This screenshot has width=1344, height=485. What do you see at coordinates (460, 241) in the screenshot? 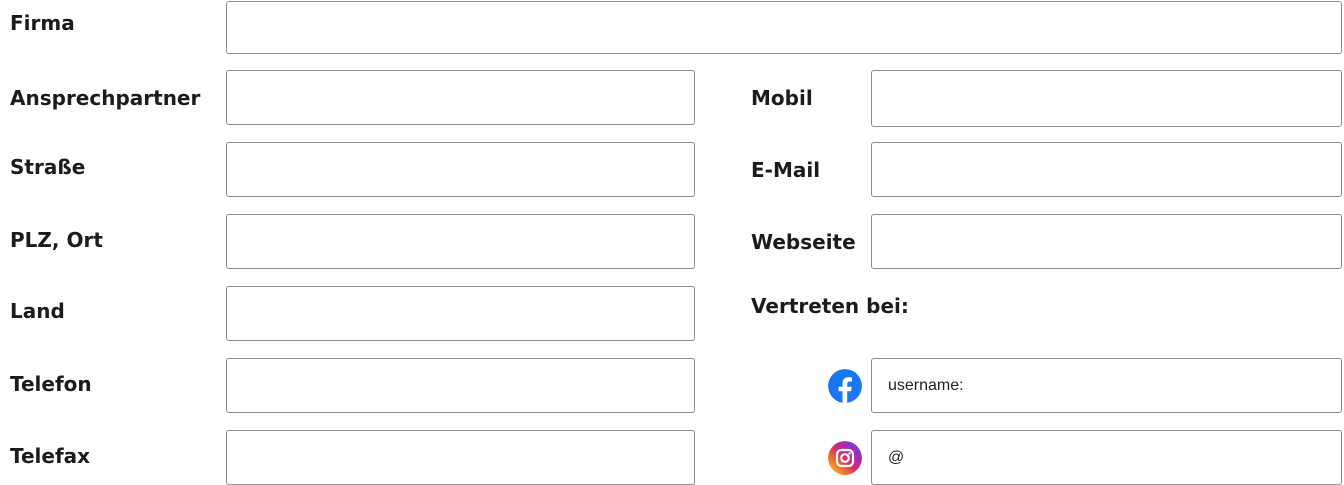
I see `plz-ort-input` at bounding box center [460, 241].